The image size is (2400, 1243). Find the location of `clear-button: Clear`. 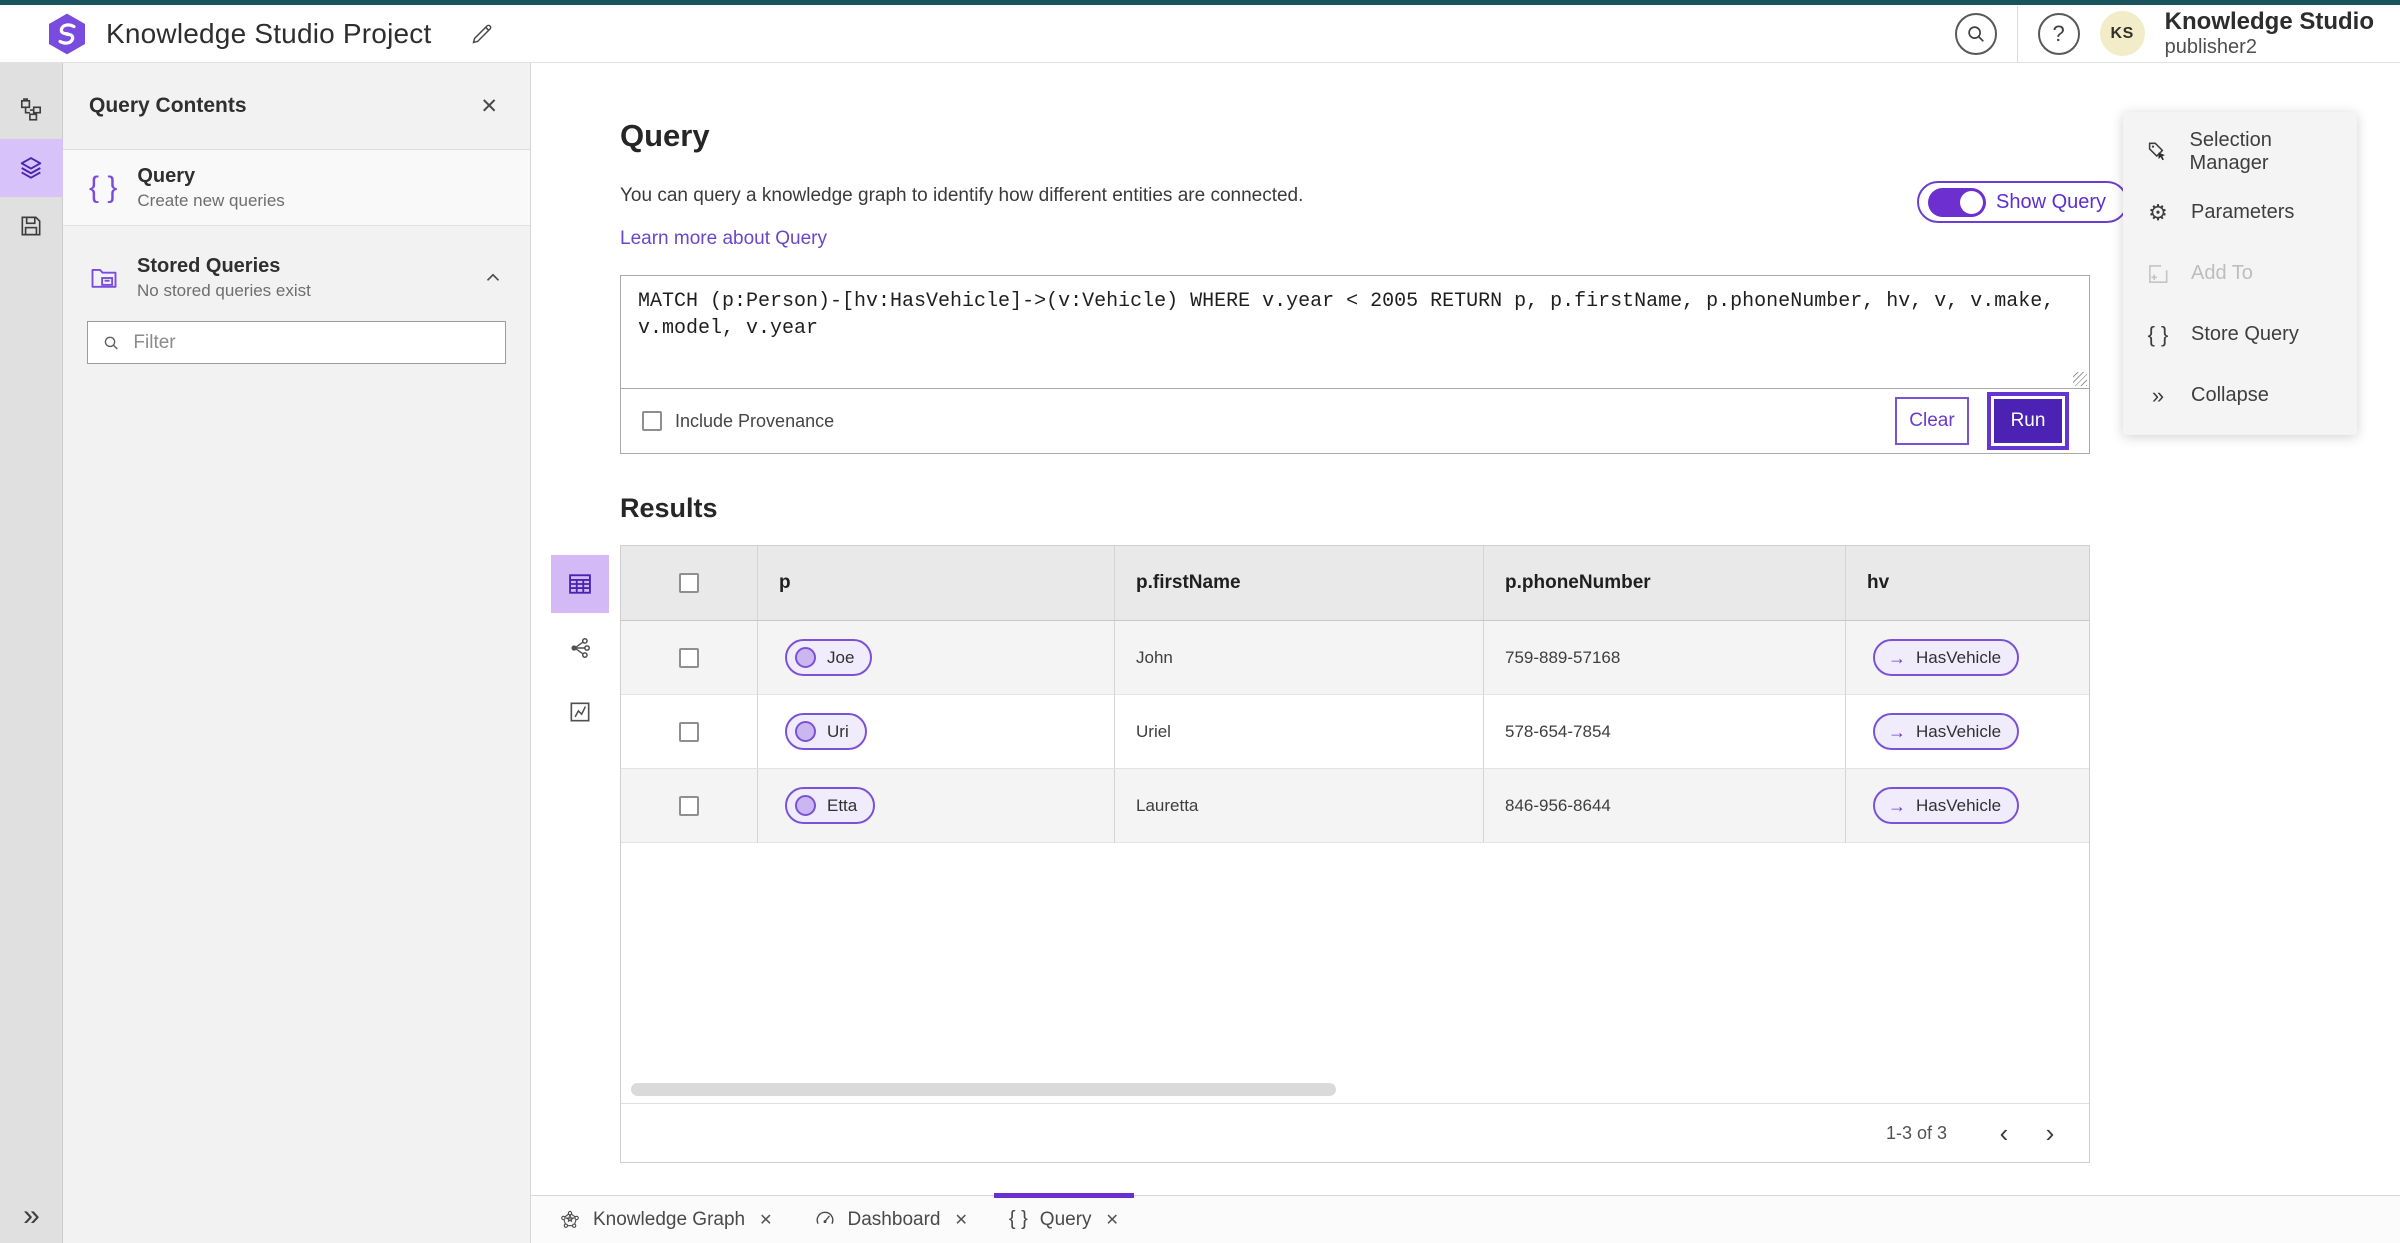

clear-button: Clear is located at coordinates (1932, 421).